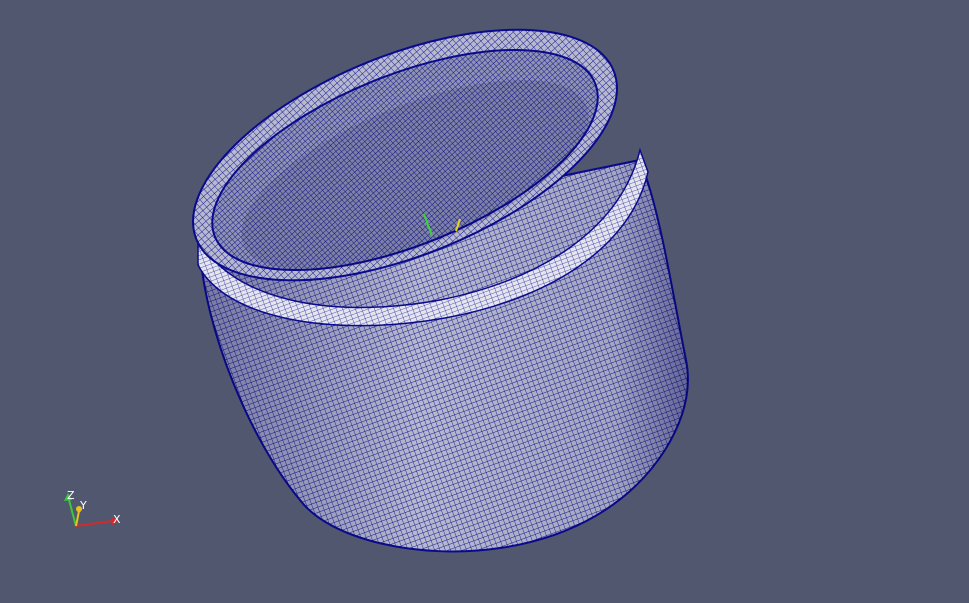 This screenshot has height=603, width=969. What do you see at coordinates (92, 508) in the screenshot?
I see `orientation-axes-widget: X Z Y` at bounding box center [92, 508].